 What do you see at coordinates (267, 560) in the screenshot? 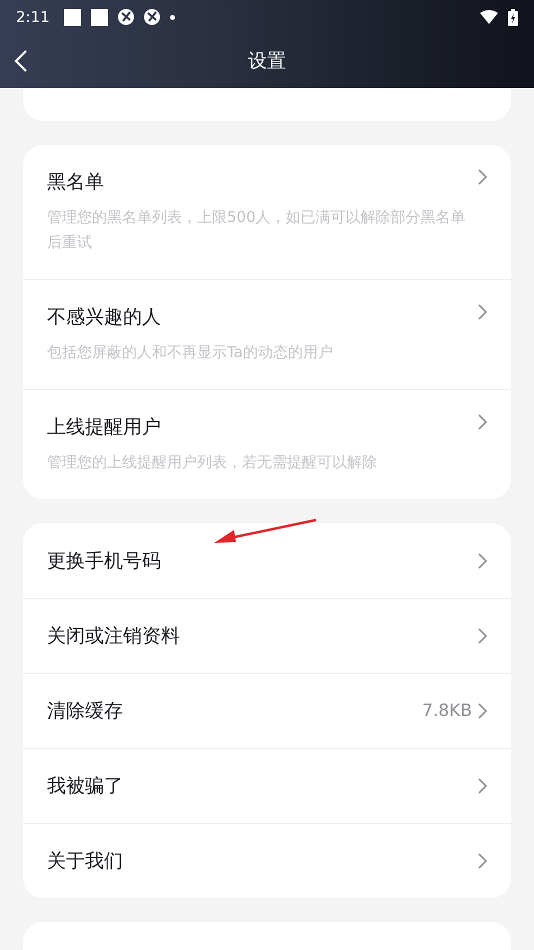
I see `settings-item: 更换手机号码` at bounding box center [267, 560].